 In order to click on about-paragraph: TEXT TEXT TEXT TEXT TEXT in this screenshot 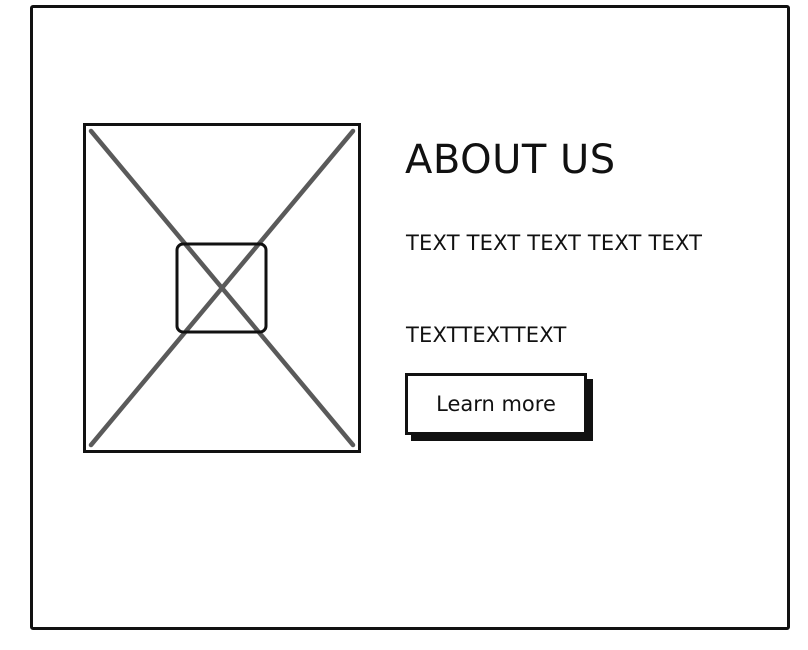, I will do `click(554, 243)`.